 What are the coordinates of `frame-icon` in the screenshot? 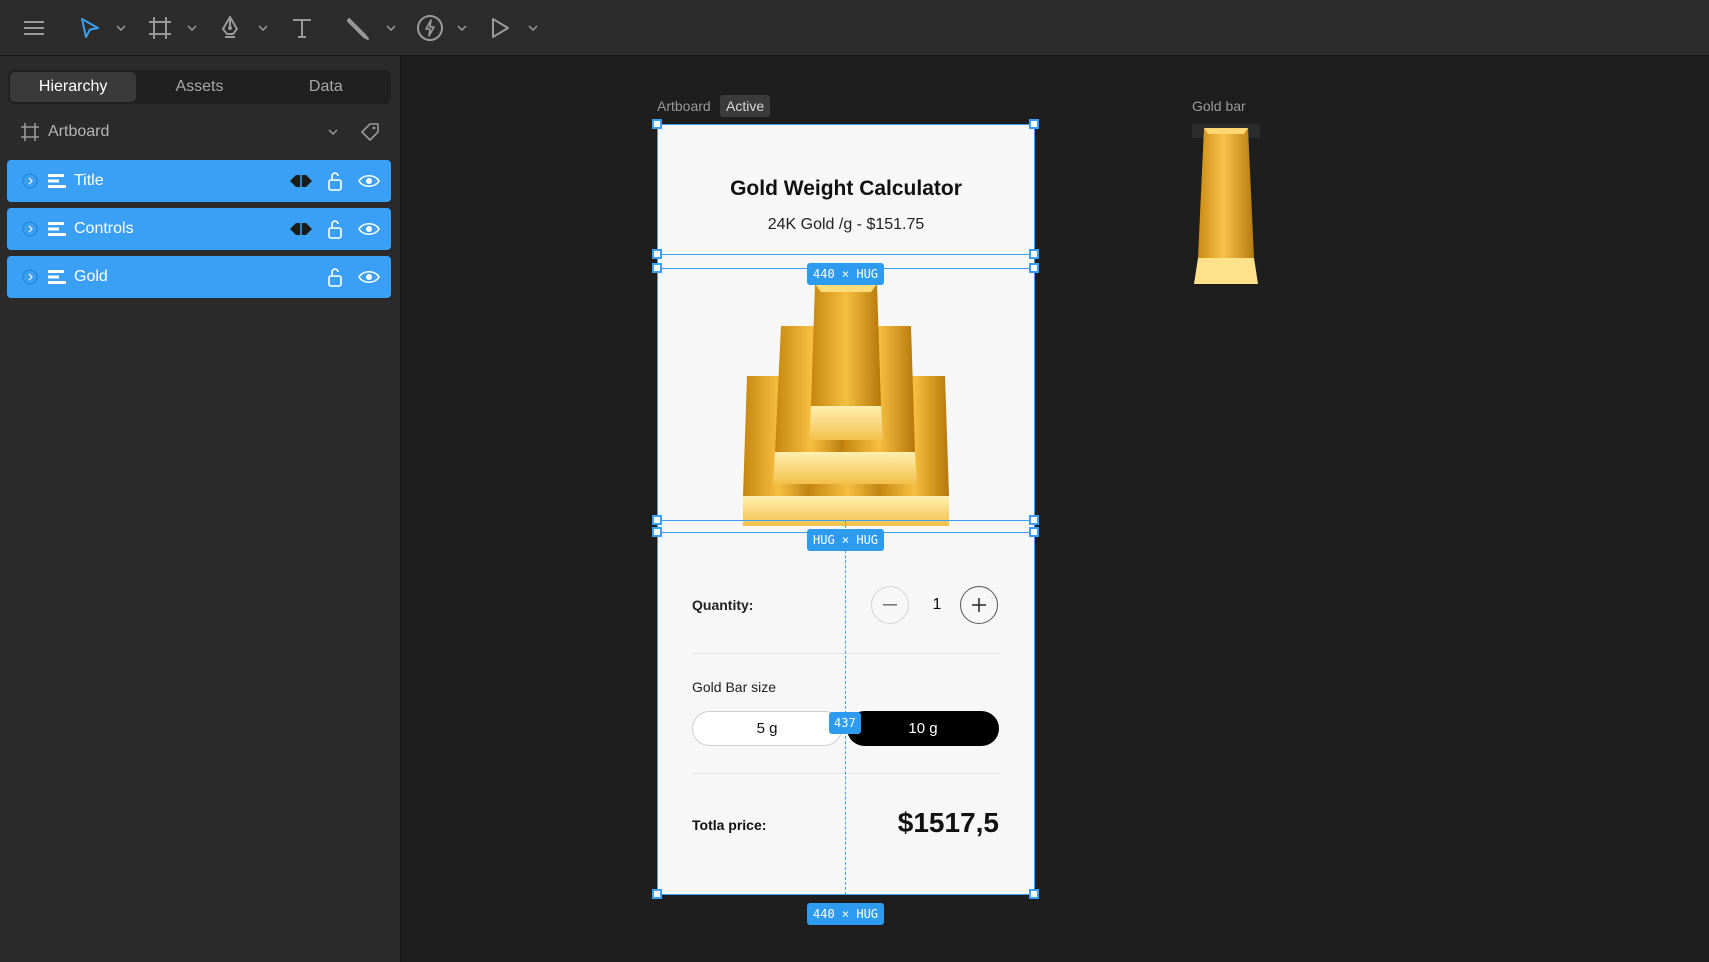 It's located at (30, 132).